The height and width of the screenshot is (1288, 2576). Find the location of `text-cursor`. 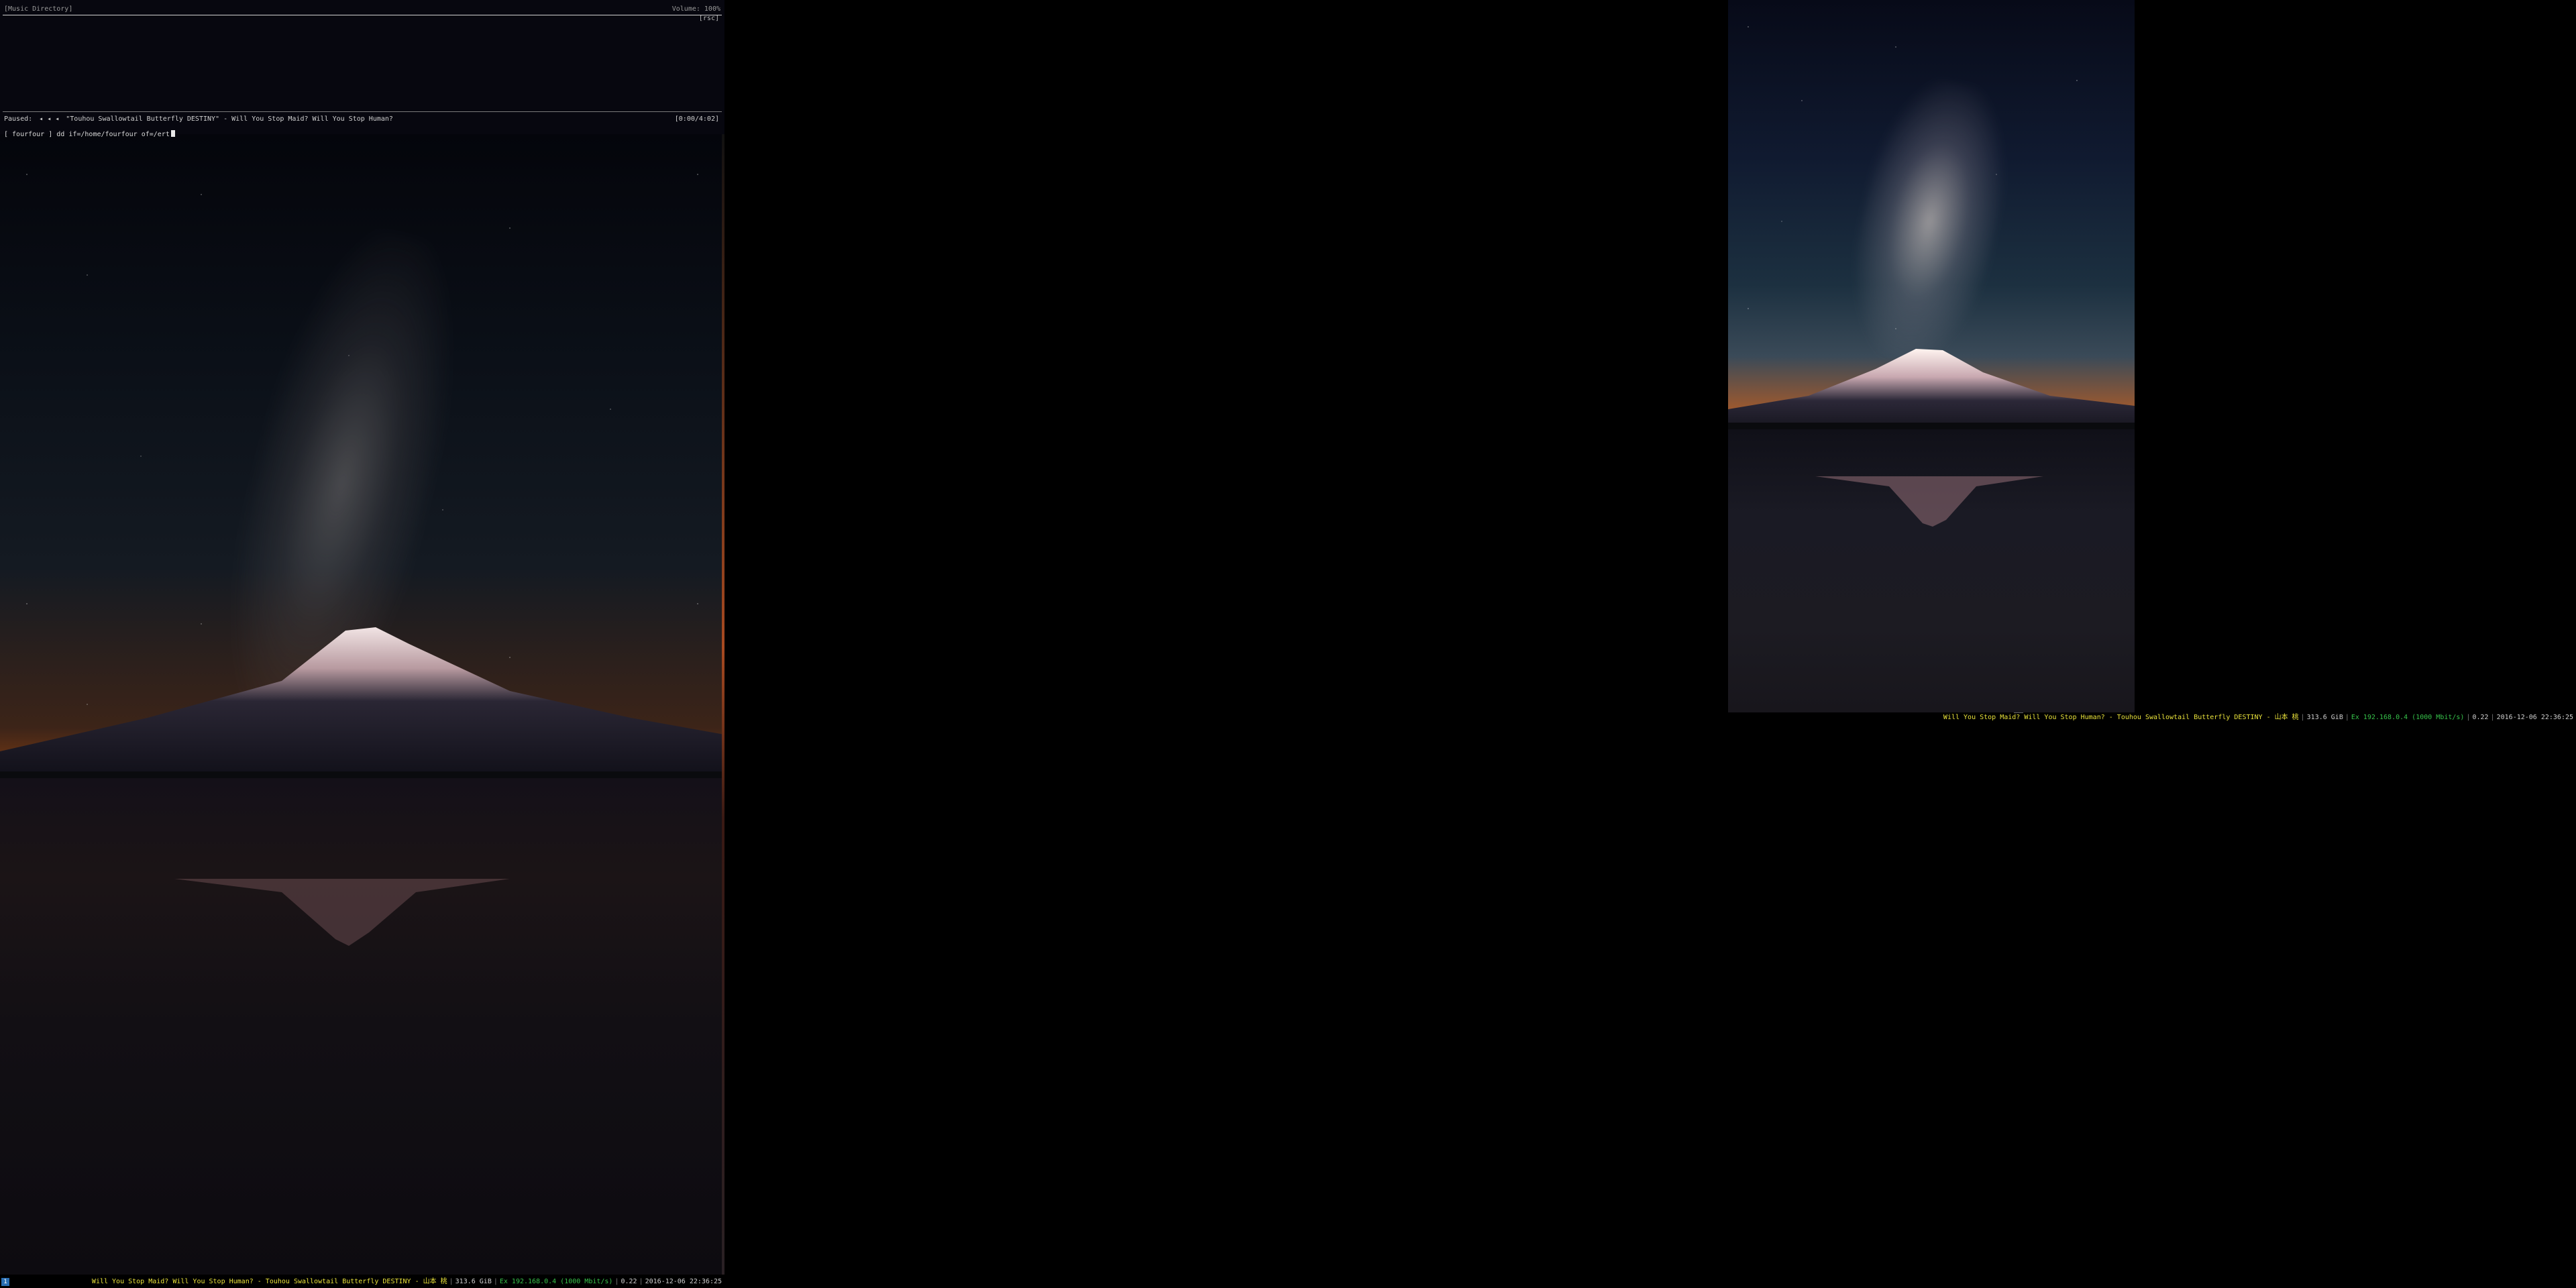

text-cursor is located at coordinates (172, 133).